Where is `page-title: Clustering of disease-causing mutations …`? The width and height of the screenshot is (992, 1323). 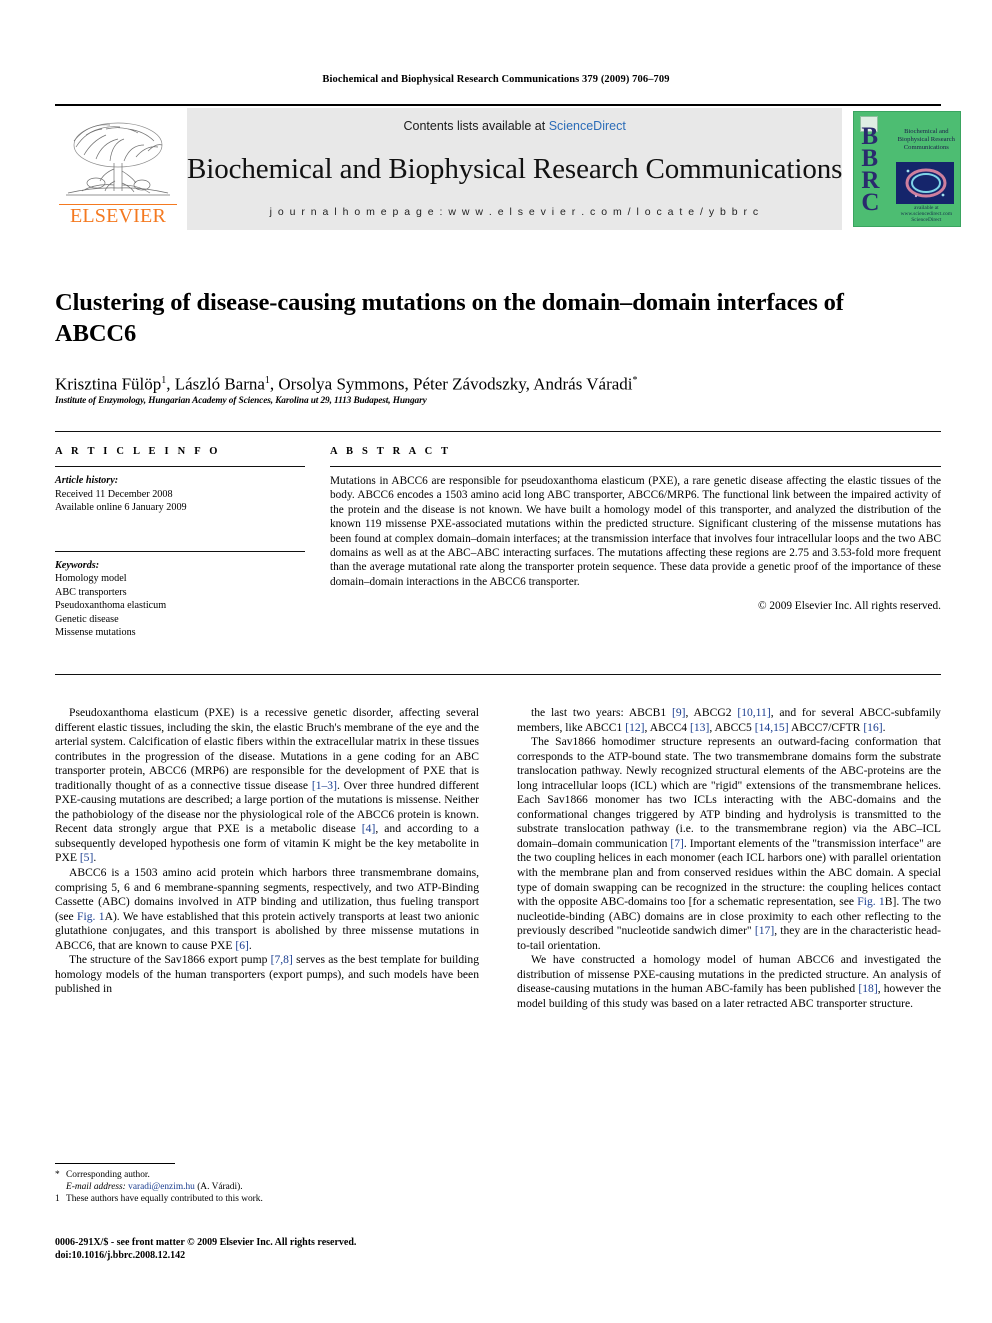 page-title: Clustering of disease-causing mutations … is located at coordinates (449, 318).